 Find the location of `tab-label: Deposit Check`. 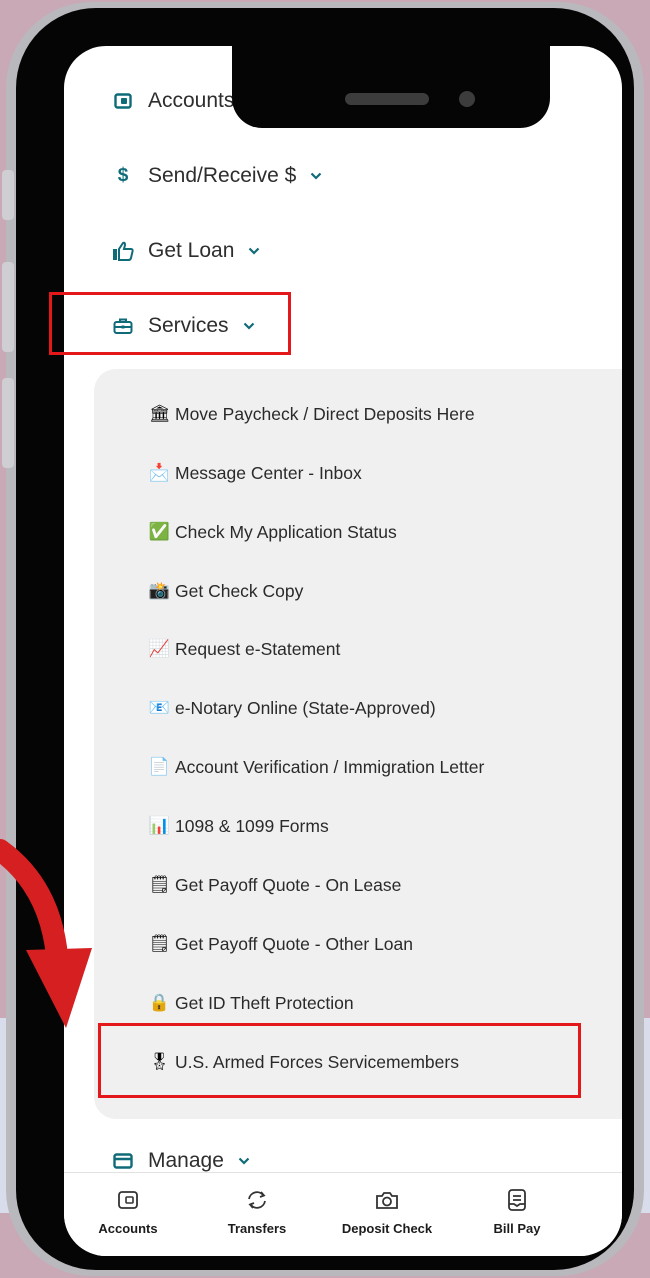

tab-label: Deposit Check is located at coordinates (387, 1228).